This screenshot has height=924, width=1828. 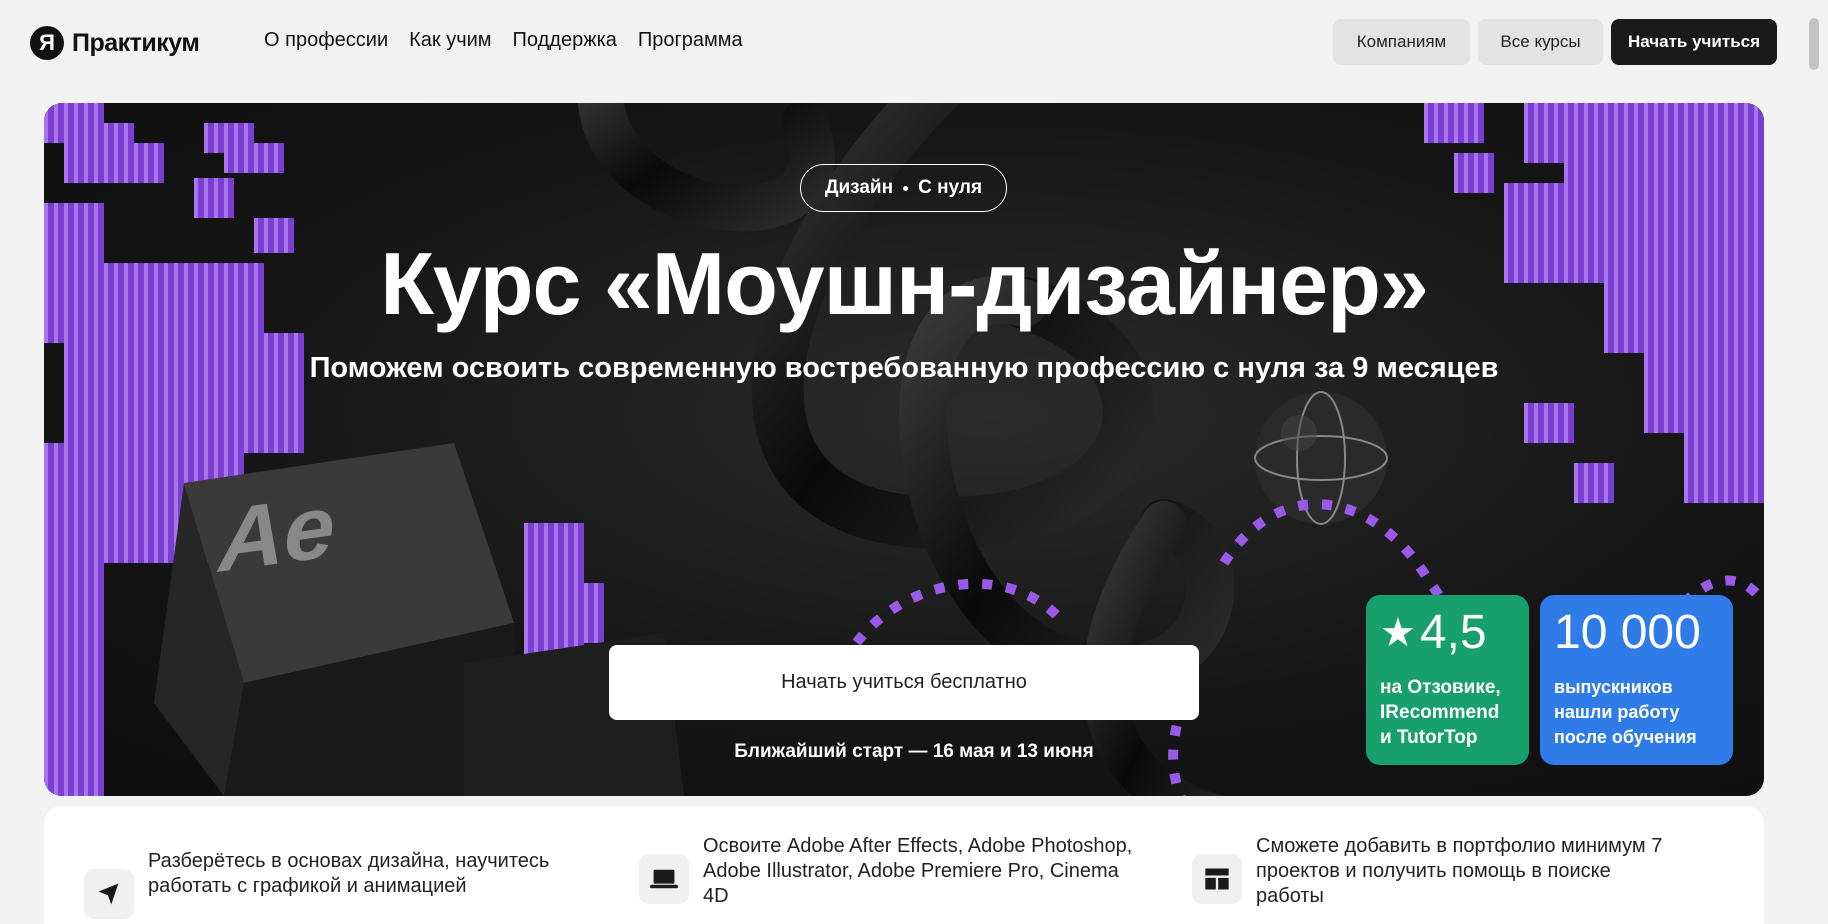 I want to click on yandex-logo-icon: Я, so click(x=47, y=43).